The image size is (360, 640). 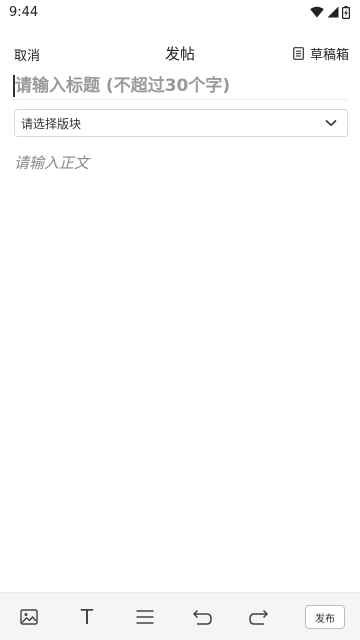 I want to click on redo-button, so click(x=259, y=617).